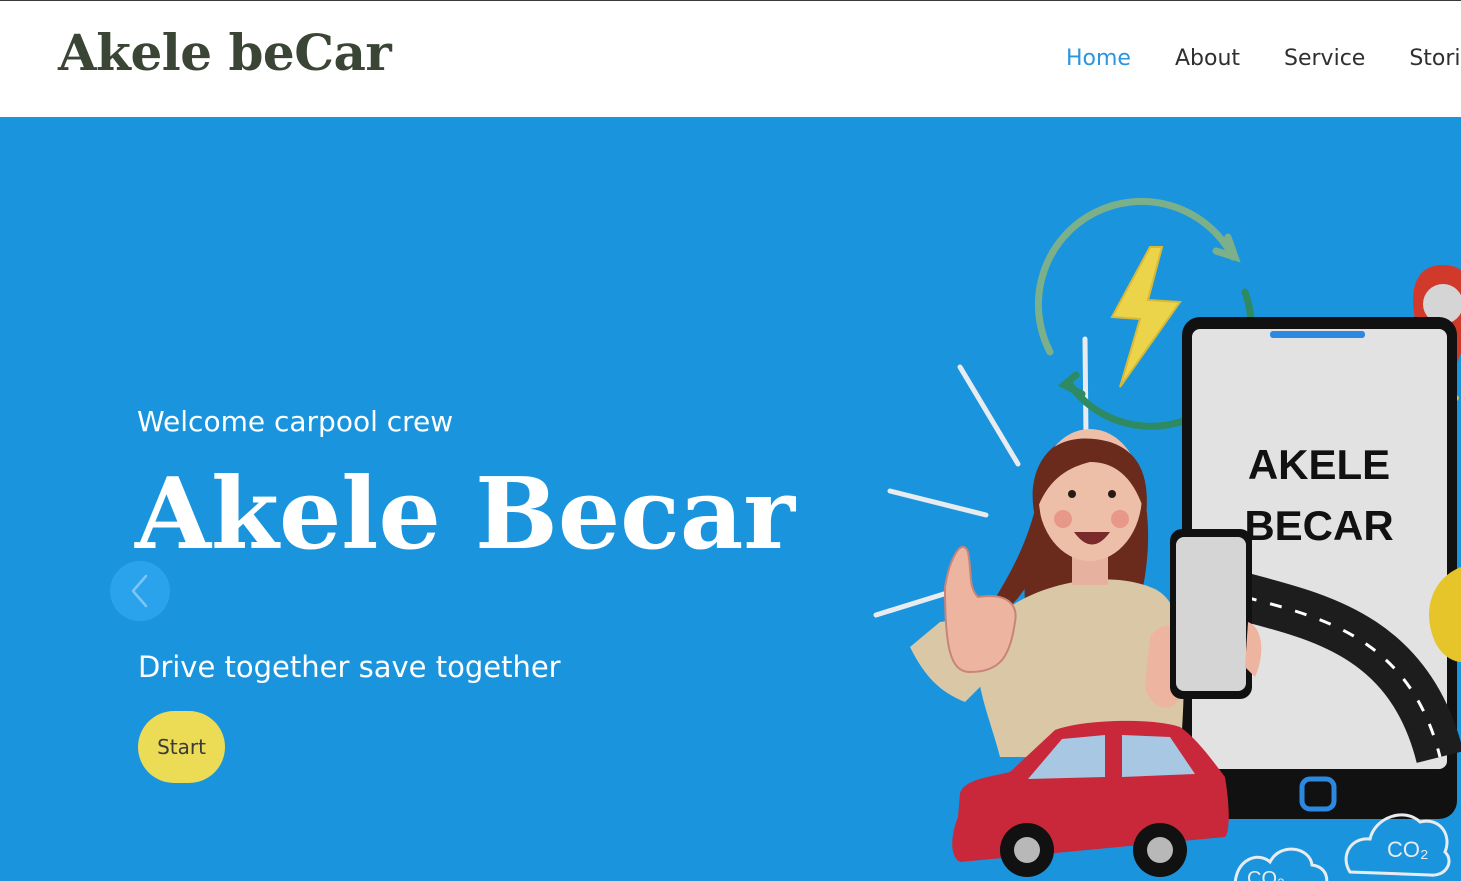  Describe the element at coordinates (1266, 874) in the screenshot. I see `co2-label-2: CO₂` at that location.